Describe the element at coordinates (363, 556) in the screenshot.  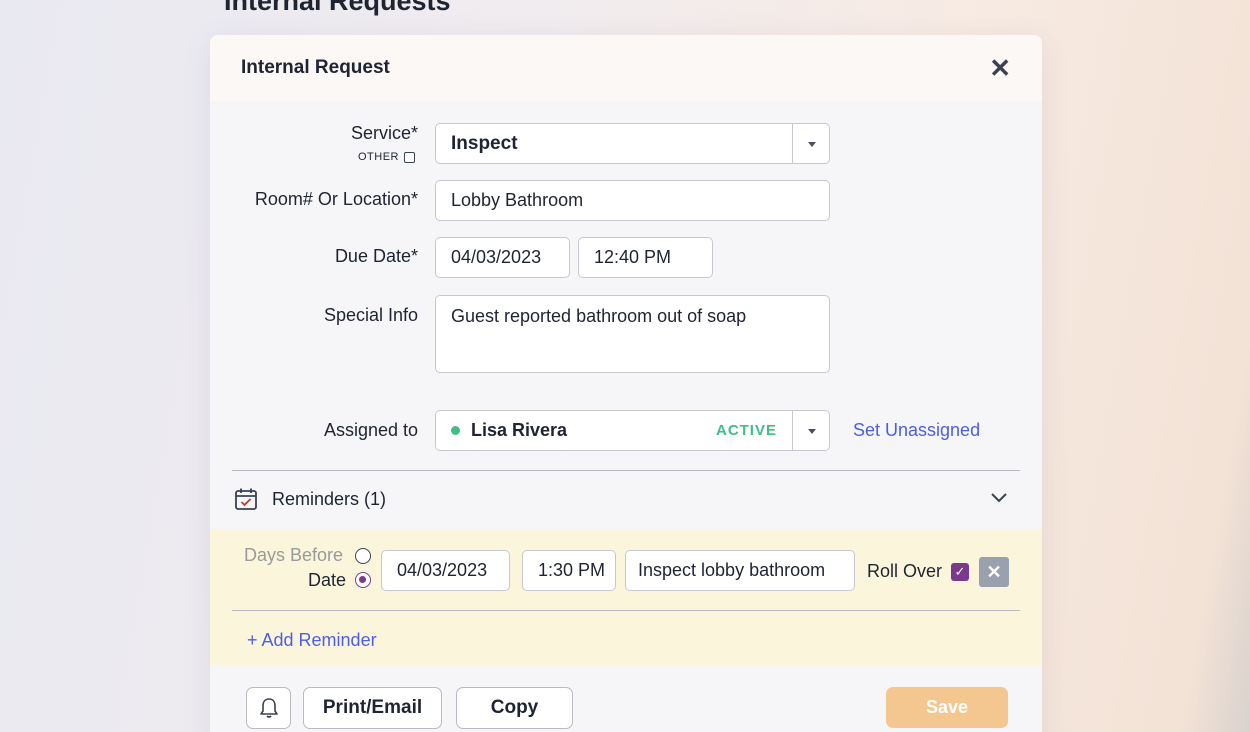
I see `days-before-radio` at that location.